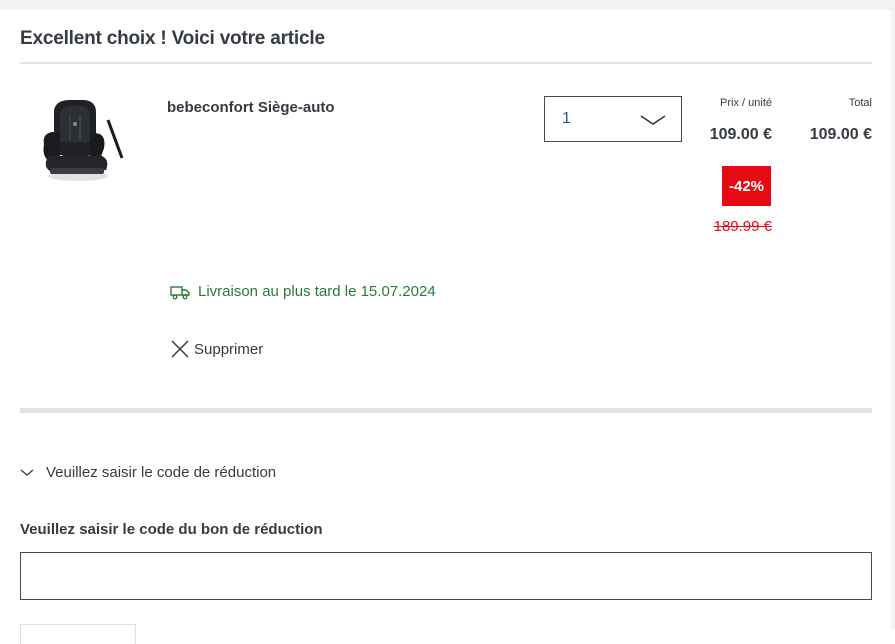  What do you see at coordinates (860, 103) in the screenshot?
I see `total-label: Total` at bounding box center [860, 103].